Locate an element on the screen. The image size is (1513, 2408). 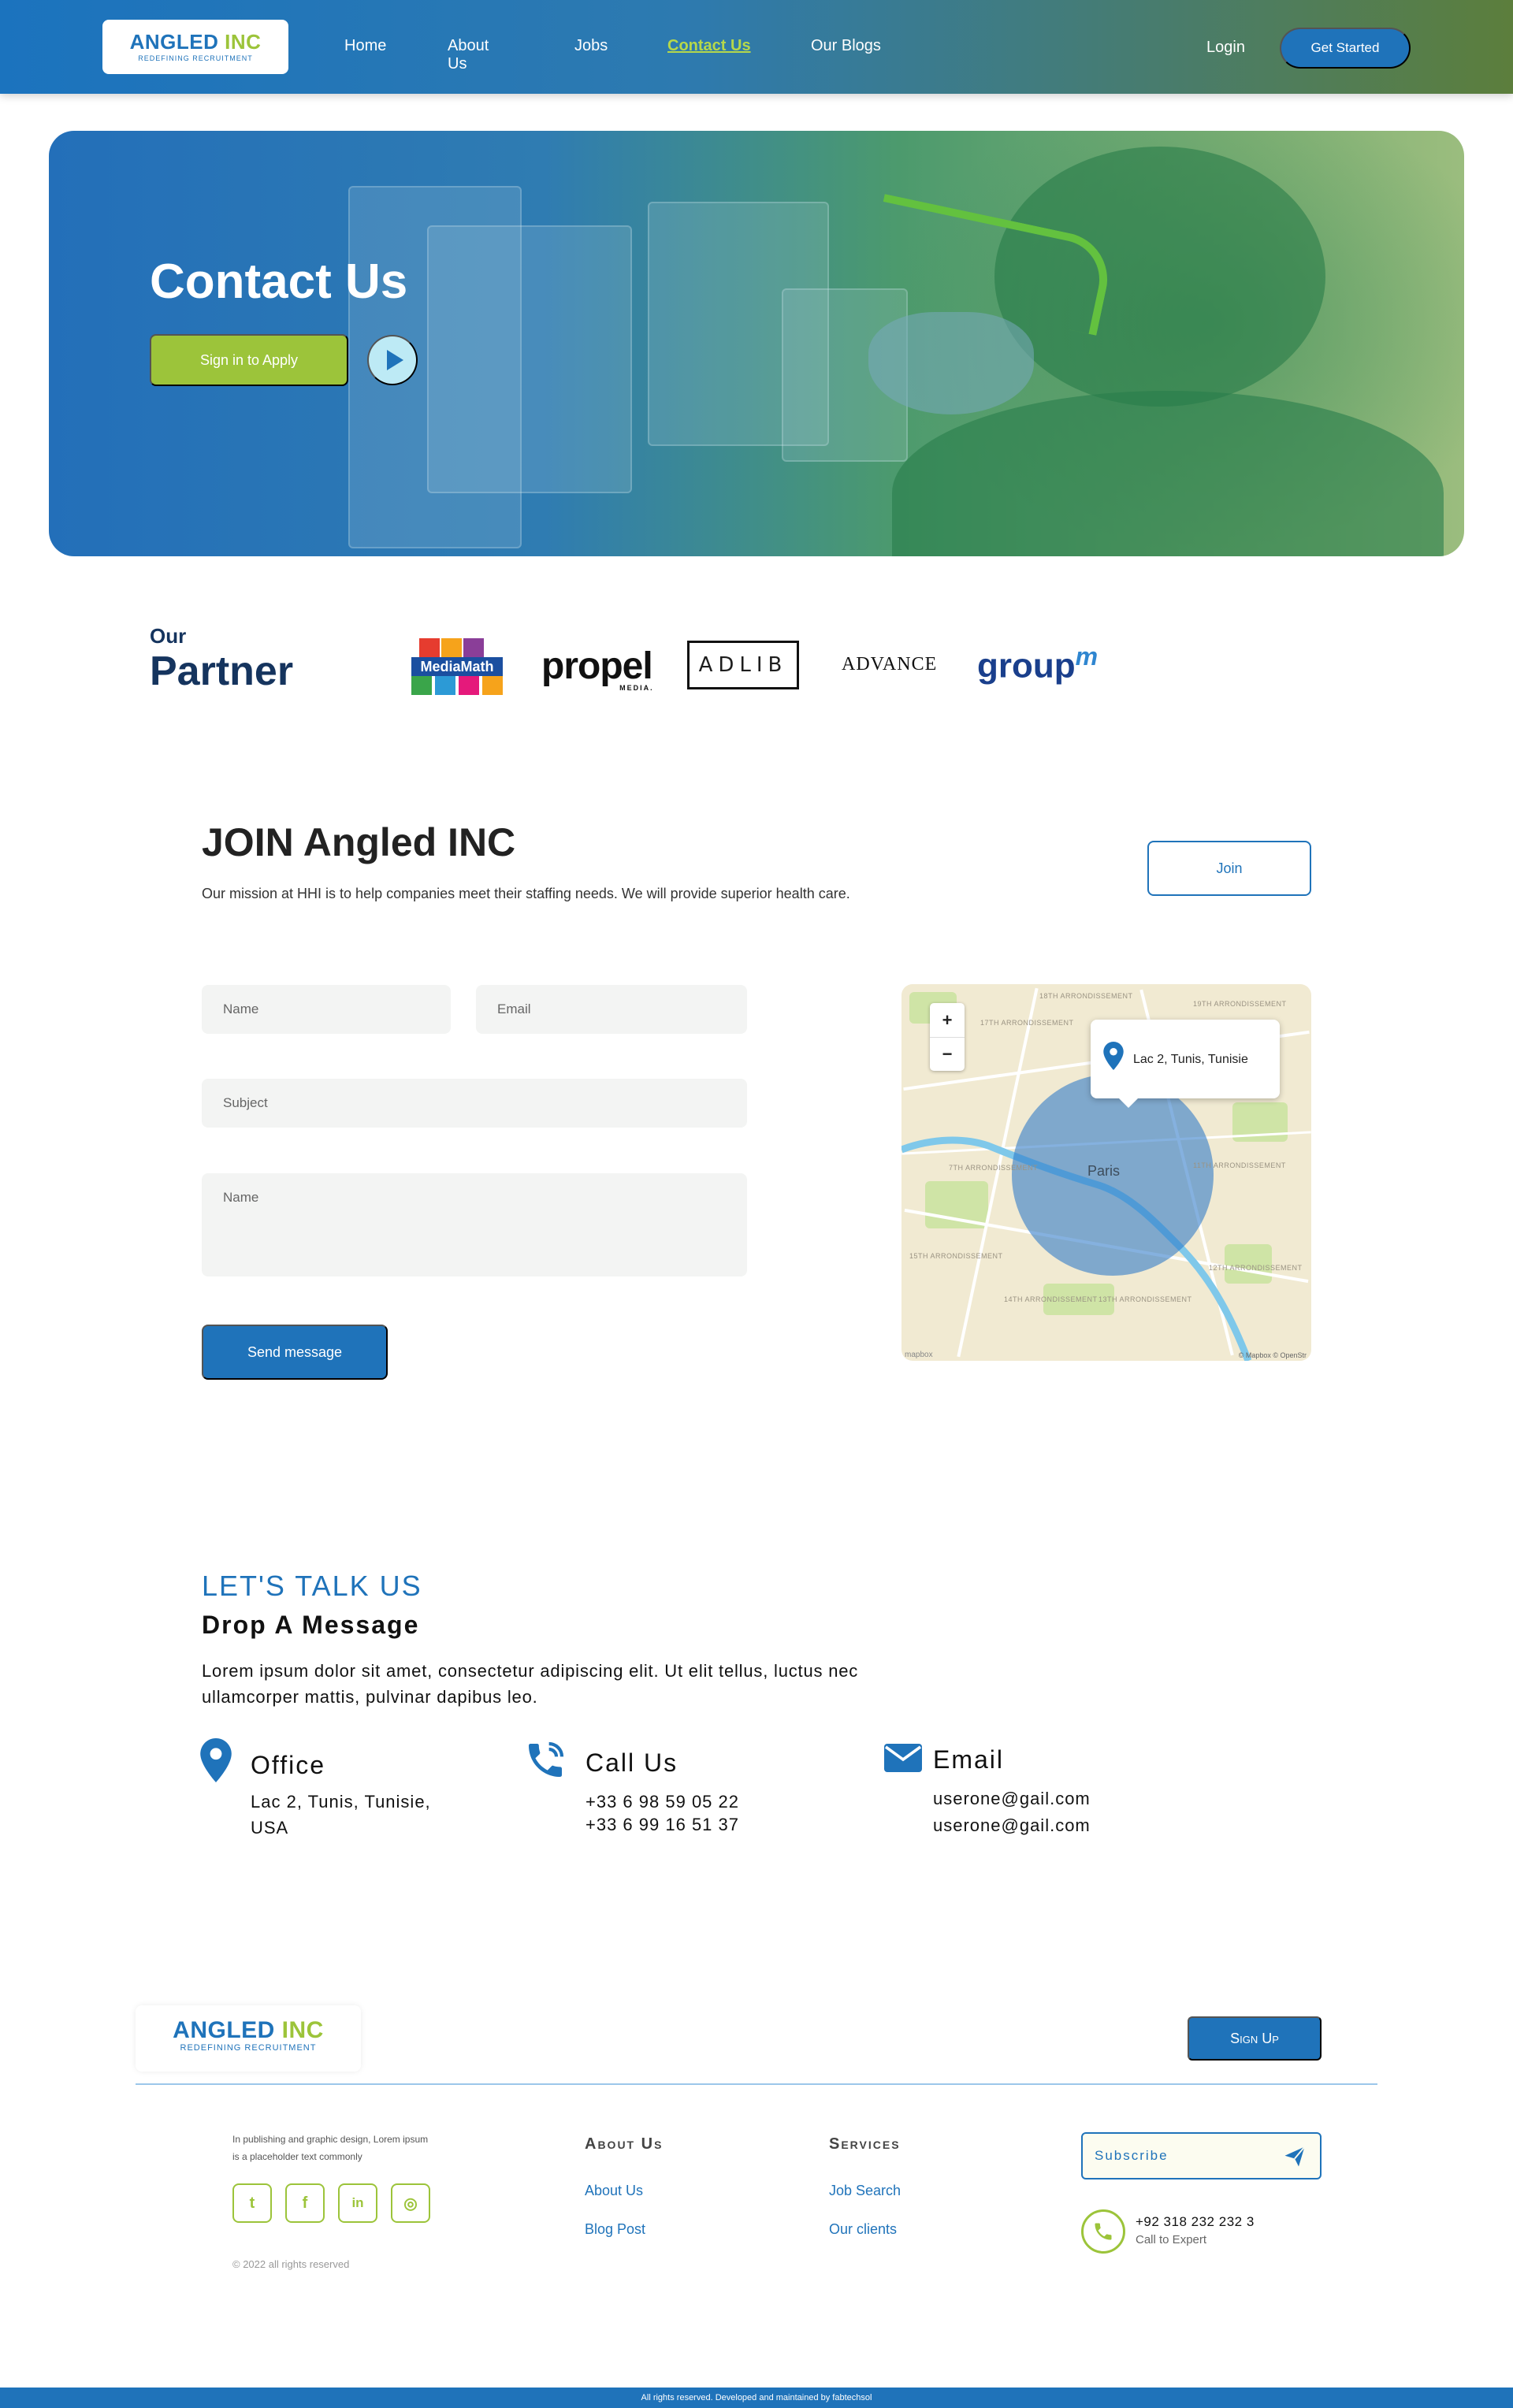
footer-phone-number: +92 318 232 232 3 is located at coordinates (1195, 2222).